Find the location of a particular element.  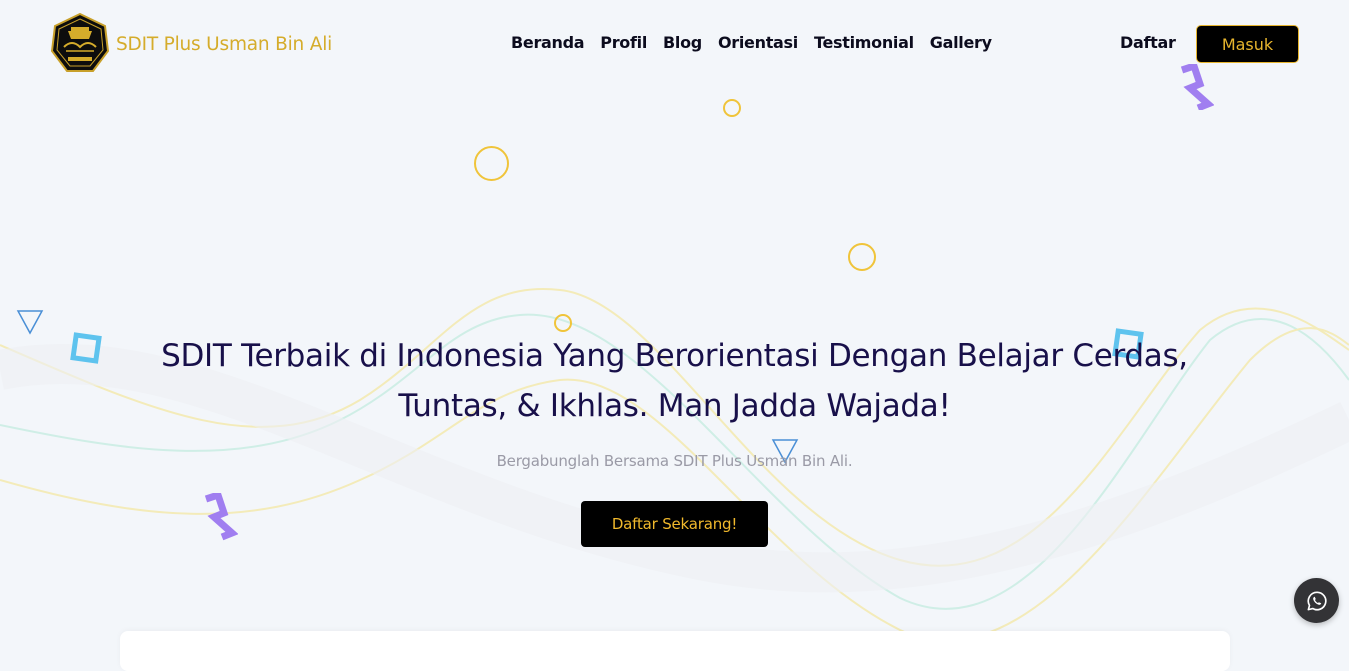

register-now-button: Daftar Sekarang! is located at coordinates (674, 524).